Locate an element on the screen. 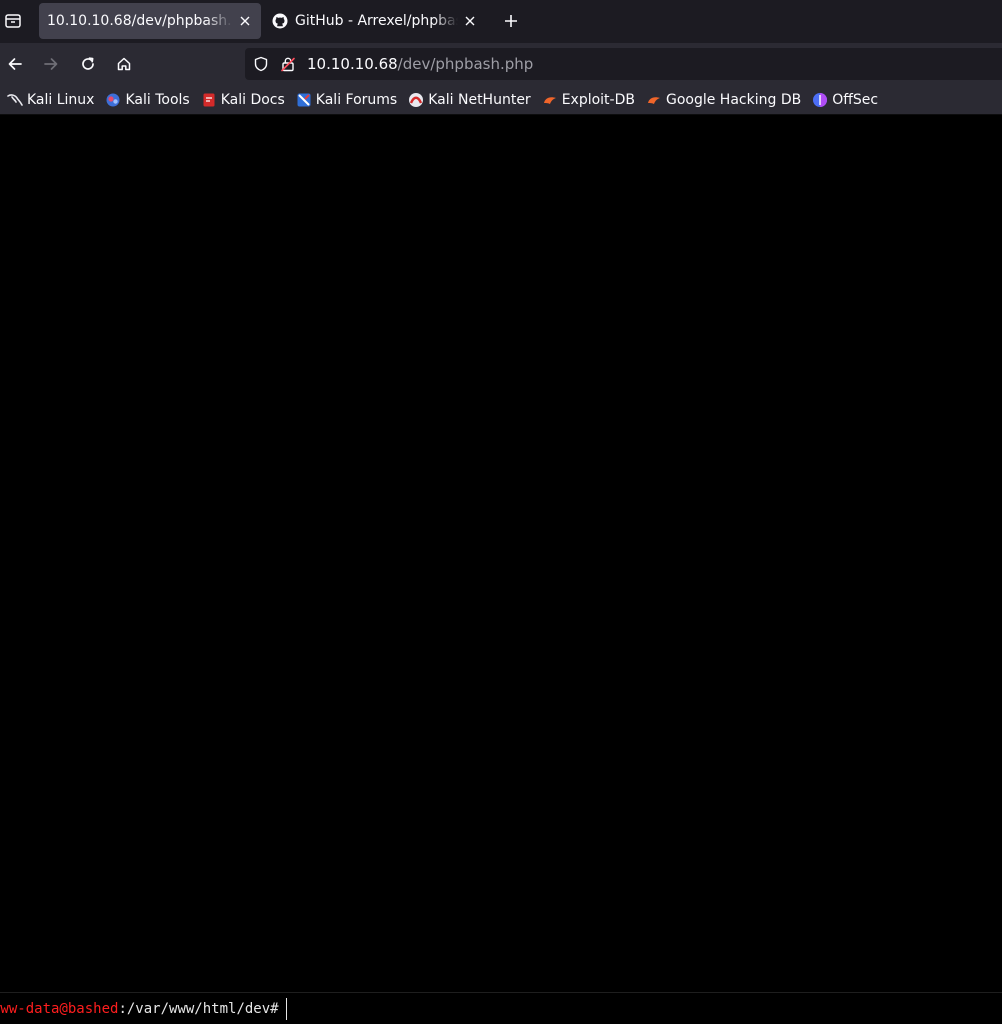  kali-nethunter-icon is located at coordinates (416, 100).